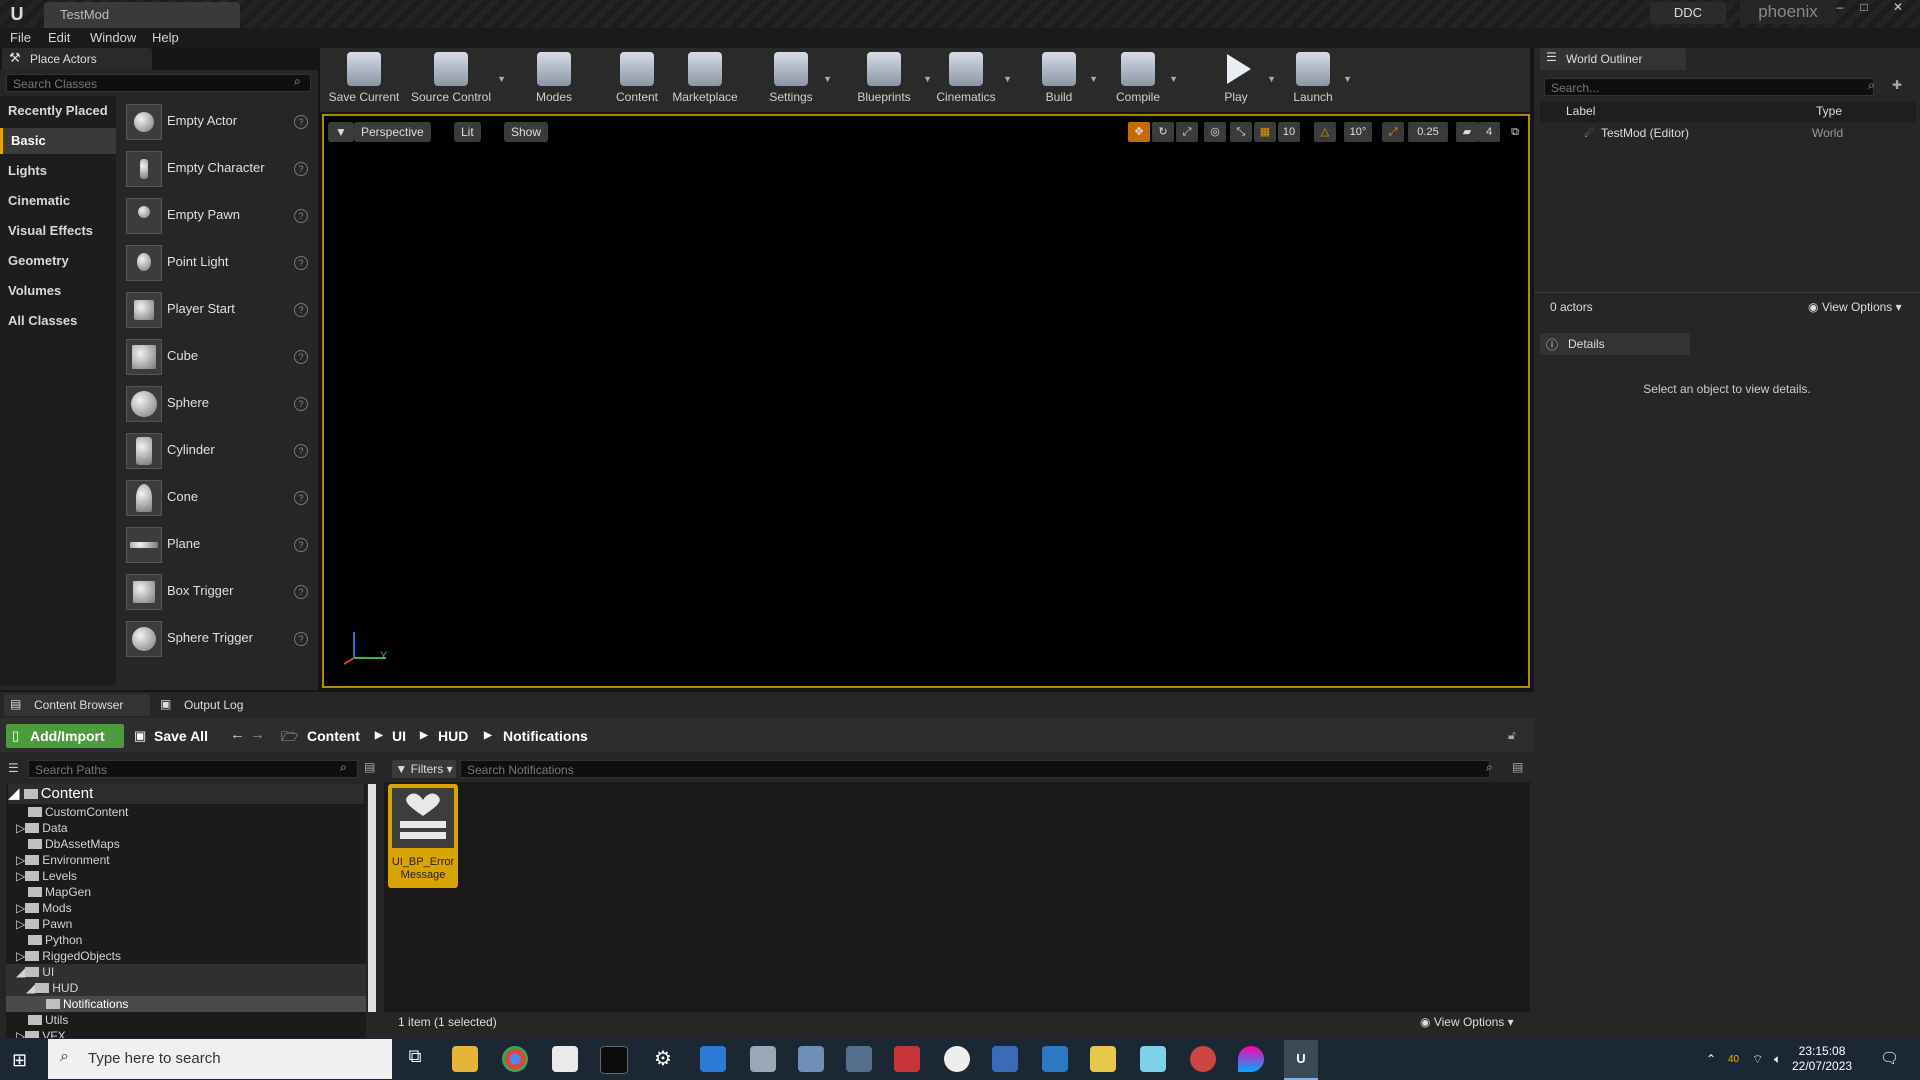  Describe the element at coordinates (217, 122) in the screenshot. I see `actor-empty-actor: Empty Actor?` at that location.